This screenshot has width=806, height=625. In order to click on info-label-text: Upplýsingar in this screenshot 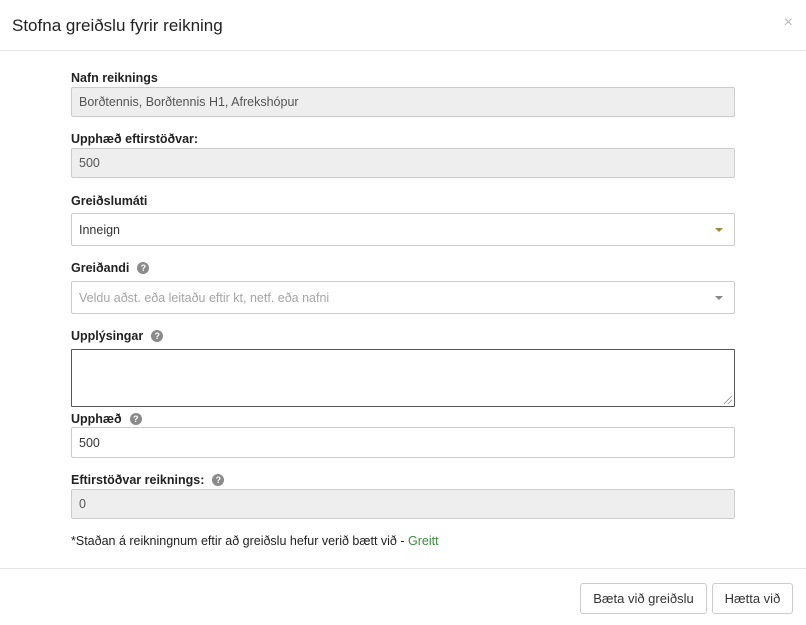, I will do `click(107, 336)`.